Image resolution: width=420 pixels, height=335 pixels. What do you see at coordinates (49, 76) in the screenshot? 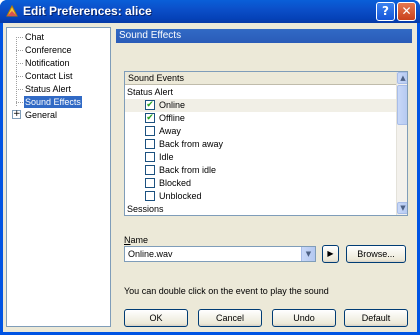
I see `tree-item-contact-list: Contact List` at bounding box center [49, 76].